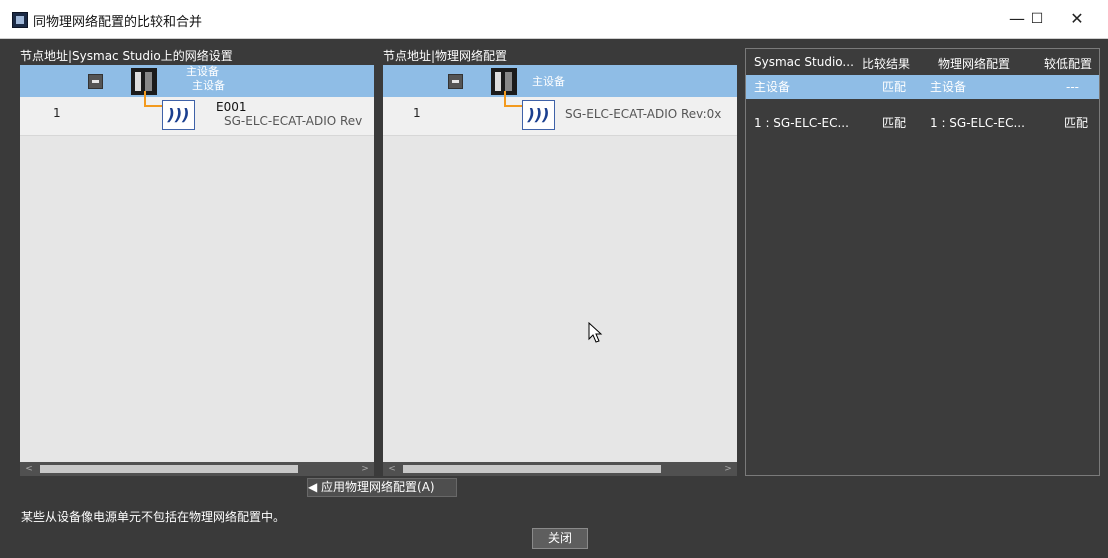 The image size is (1108, 558). I want to click on table-row: 1 : SG-ELC-EC... 匹配 1 : SG-ELC-EC... 匹配, so click(922, 123).